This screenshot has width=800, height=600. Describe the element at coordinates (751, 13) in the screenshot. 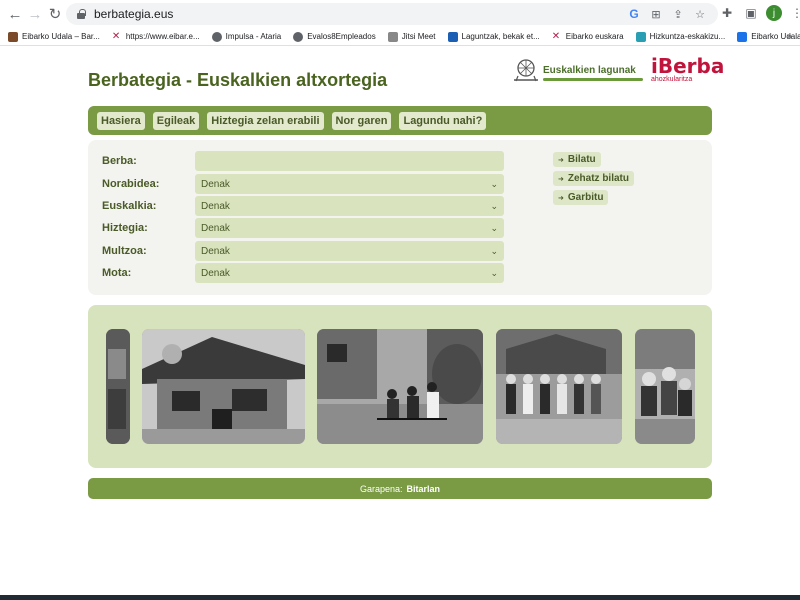

I see `side-panel-icon: ▣` at that location.